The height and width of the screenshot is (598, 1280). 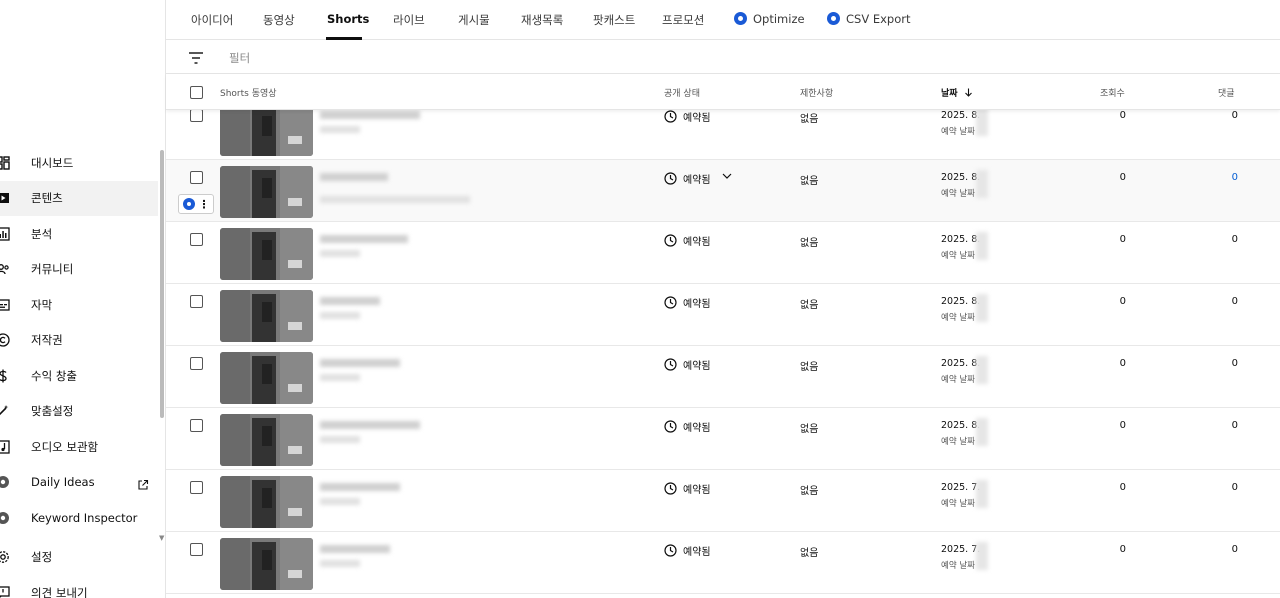 What do you see at coordinates (248, 94) in the screenshot?
I see `column-header-video: Shorts 동영상` at bounding box center [248, 94].